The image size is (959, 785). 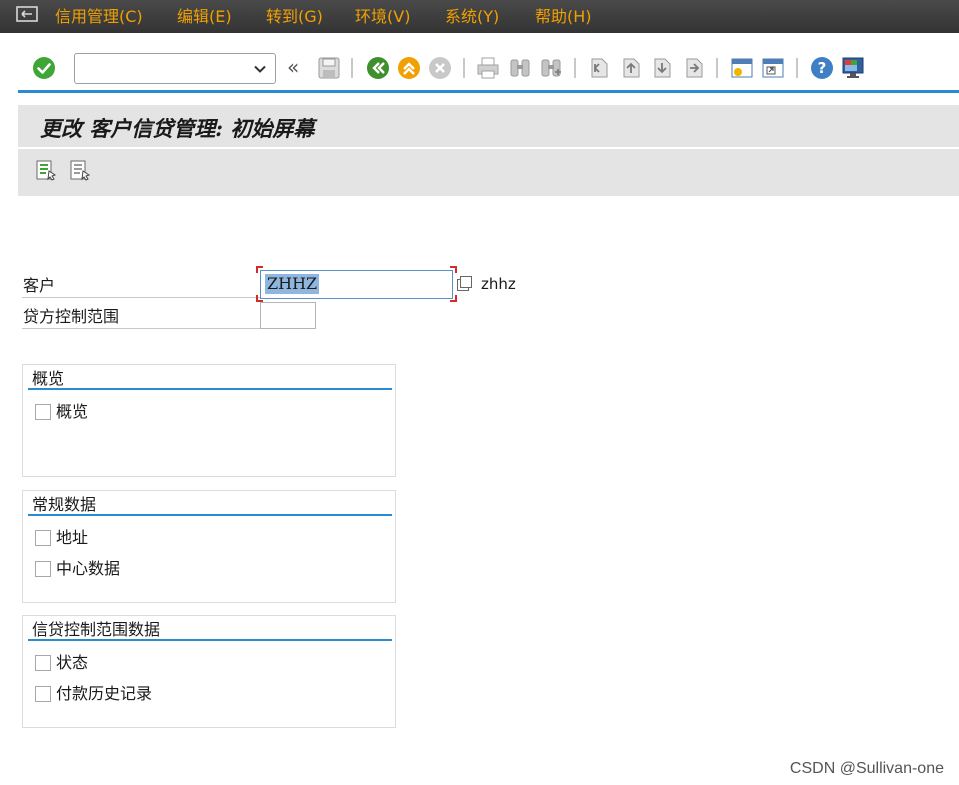 What do you see at coordinates (288, 315) in the screenshot?
I see `credit-control-area-field` at bounding box center [288, 315].